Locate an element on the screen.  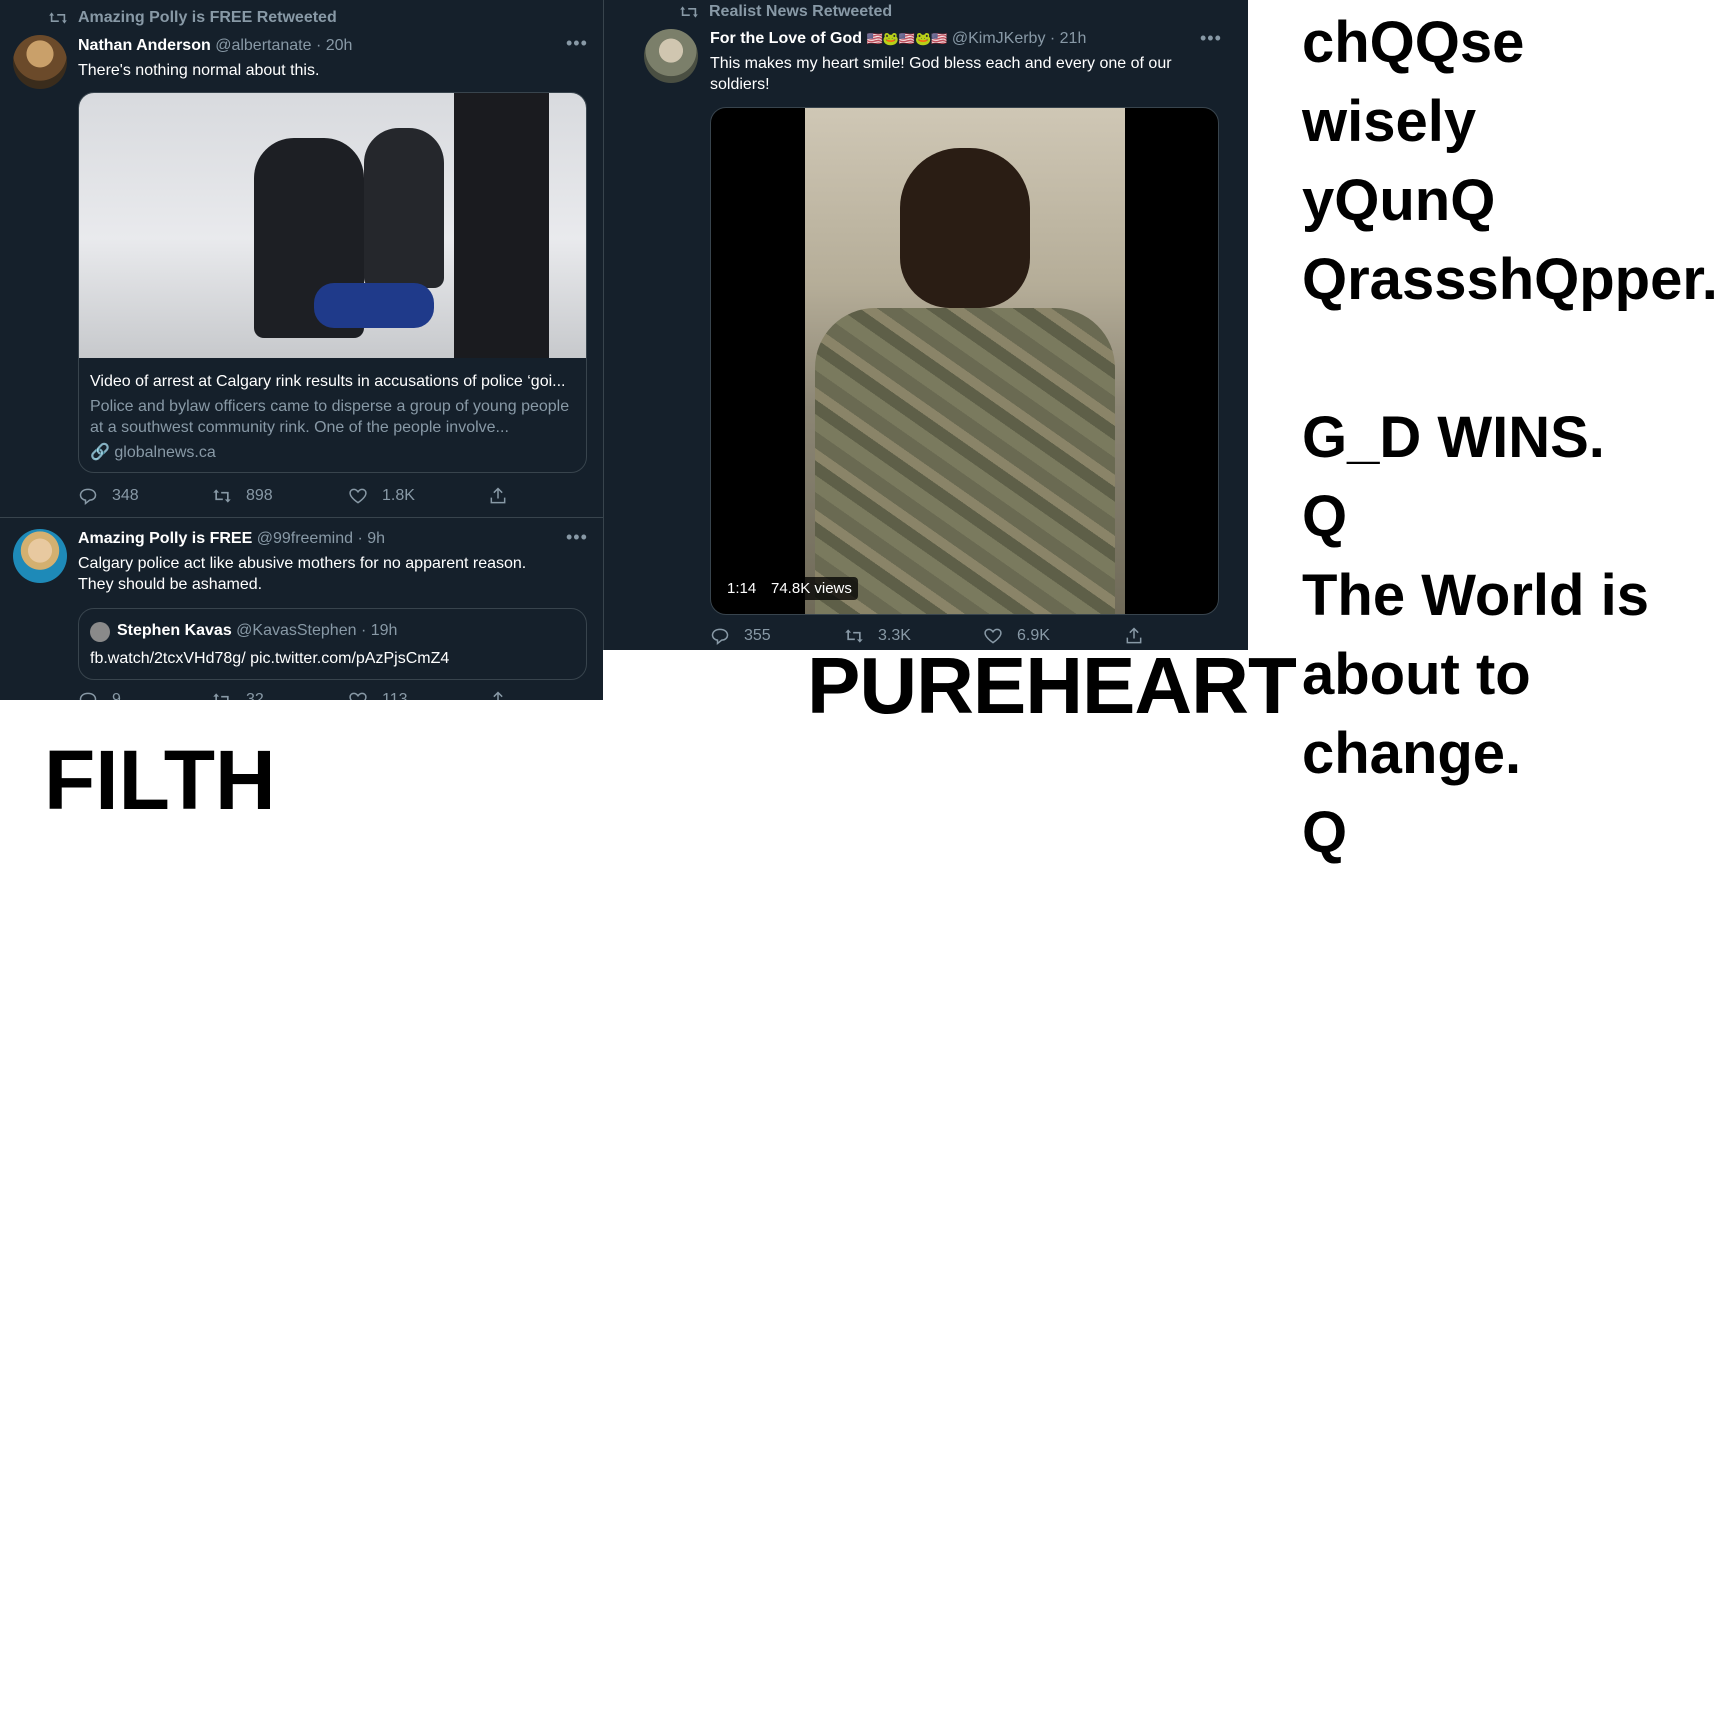
quote-line: change. is located at coordinates (1412, 753).